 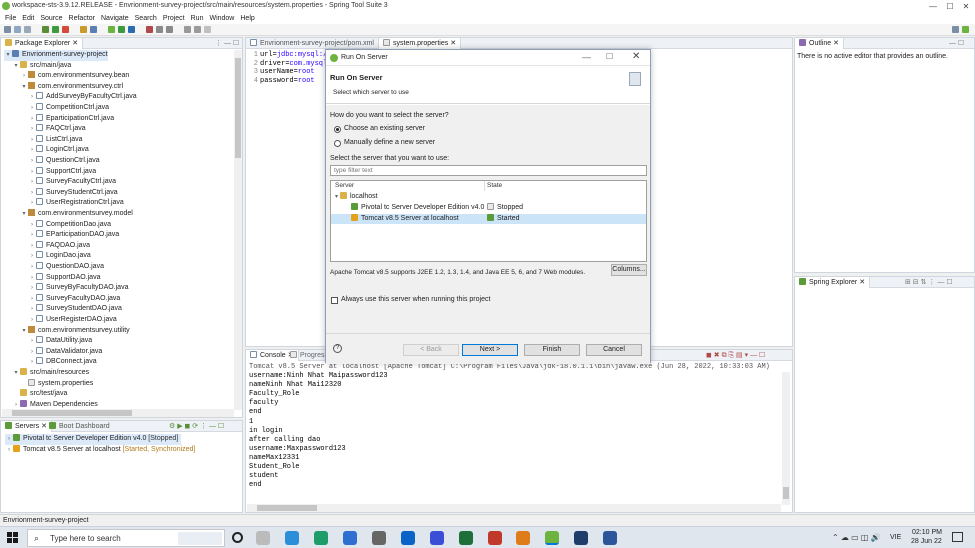 I want to click on external-tools-icon, so click(x=149, y=29).